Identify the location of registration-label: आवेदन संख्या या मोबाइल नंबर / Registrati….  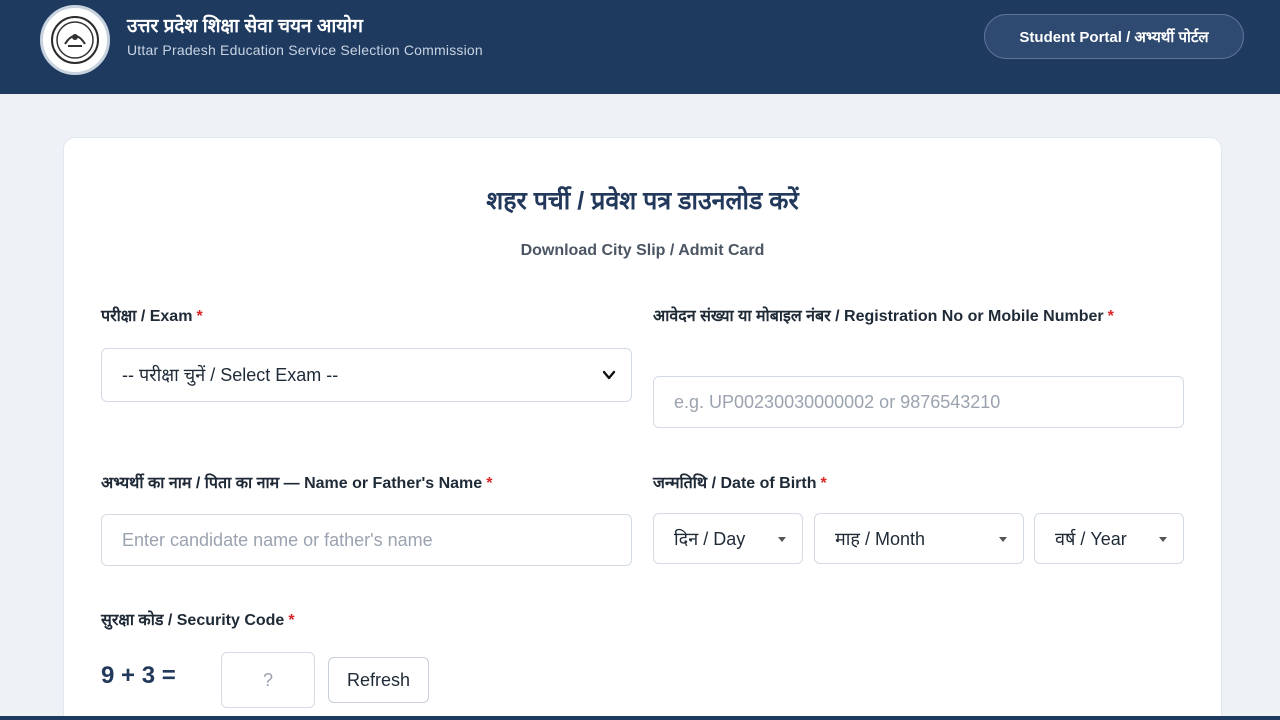
(888, 317).